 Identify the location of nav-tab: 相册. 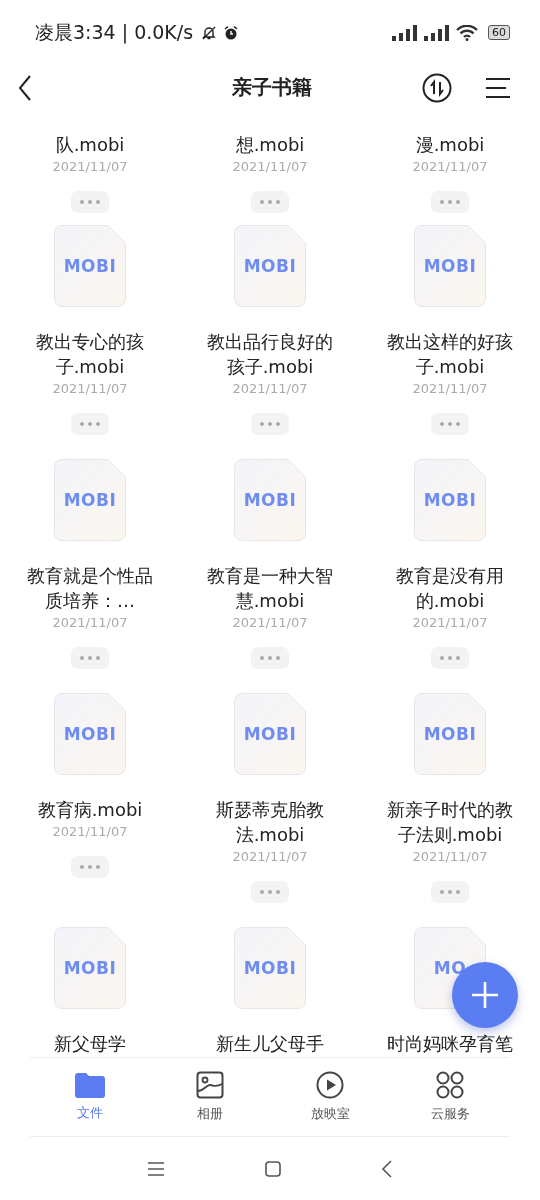
(210, 1097).